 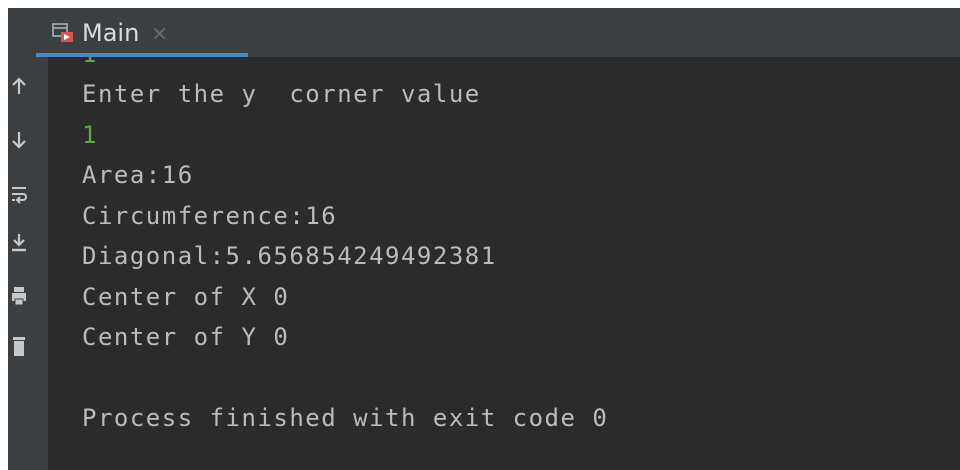 I want to click on clear-all-icon, so click(x=19, y=346).